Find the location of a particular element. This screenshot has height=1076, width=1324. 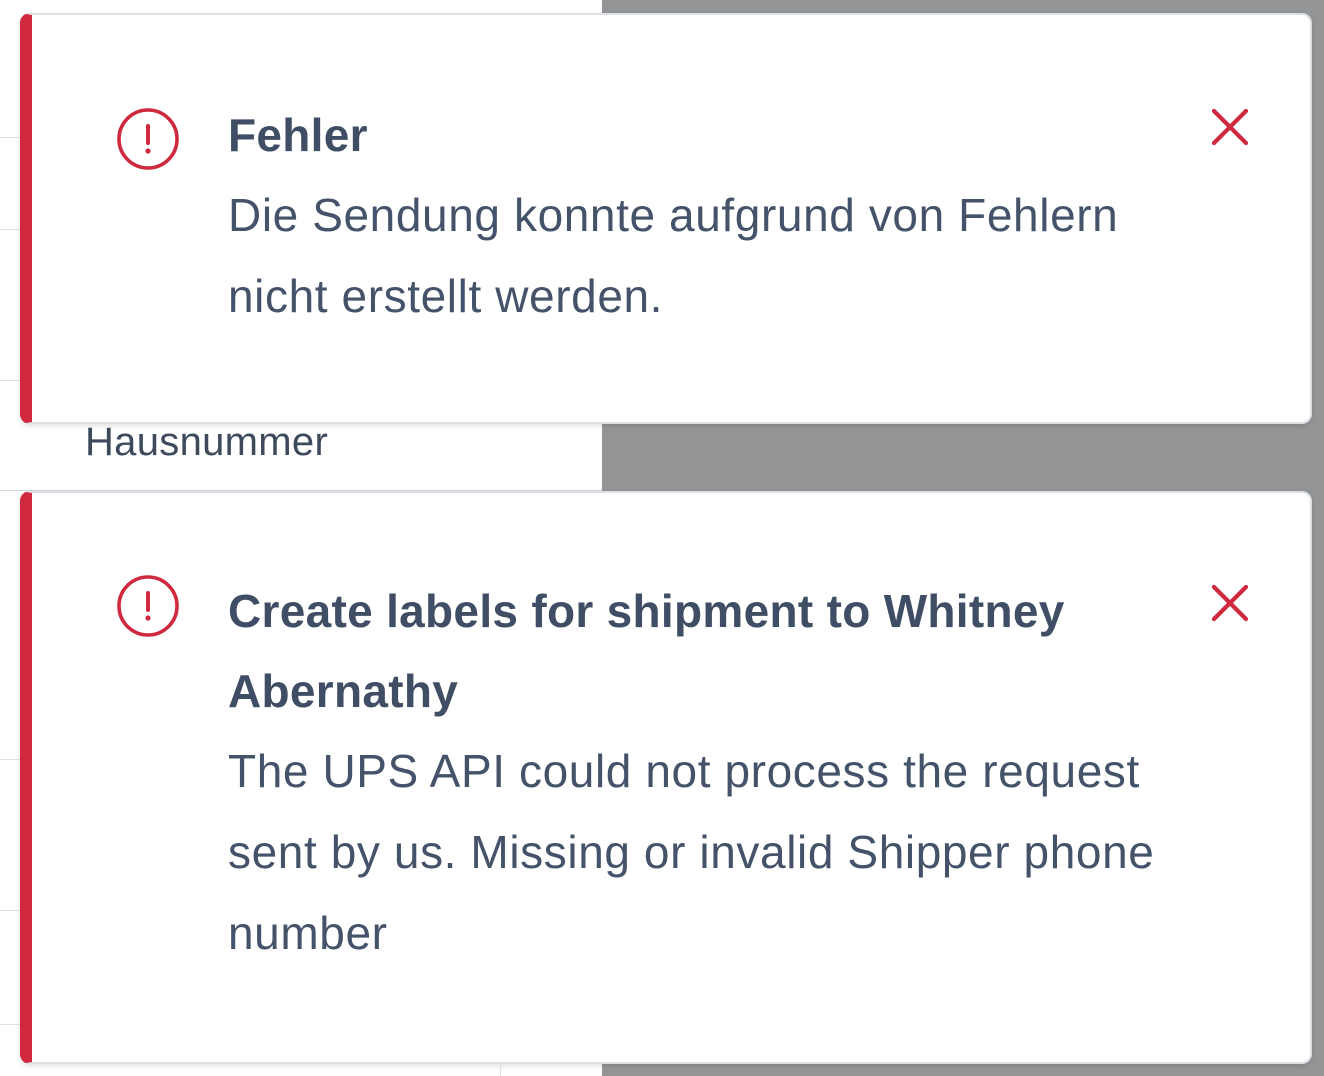

notification-title: Fehler is located at coordinates (298, 135).